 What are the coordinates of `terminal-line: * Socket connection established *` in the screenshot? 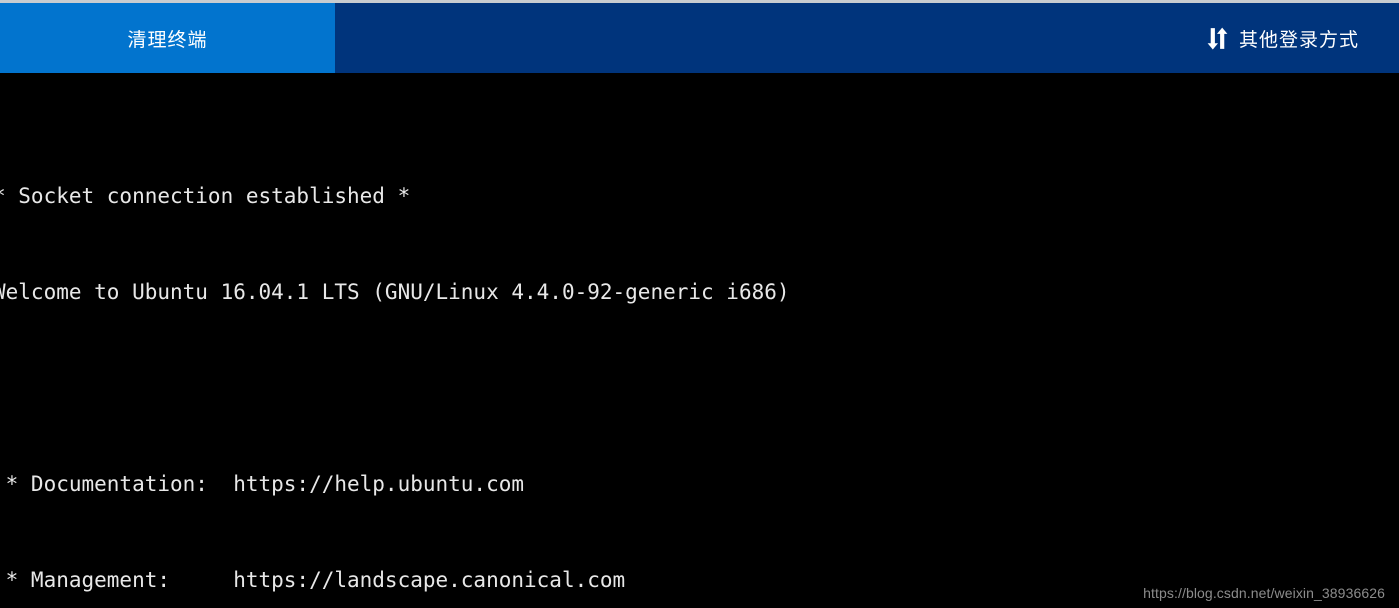 It's located at (205, 196).